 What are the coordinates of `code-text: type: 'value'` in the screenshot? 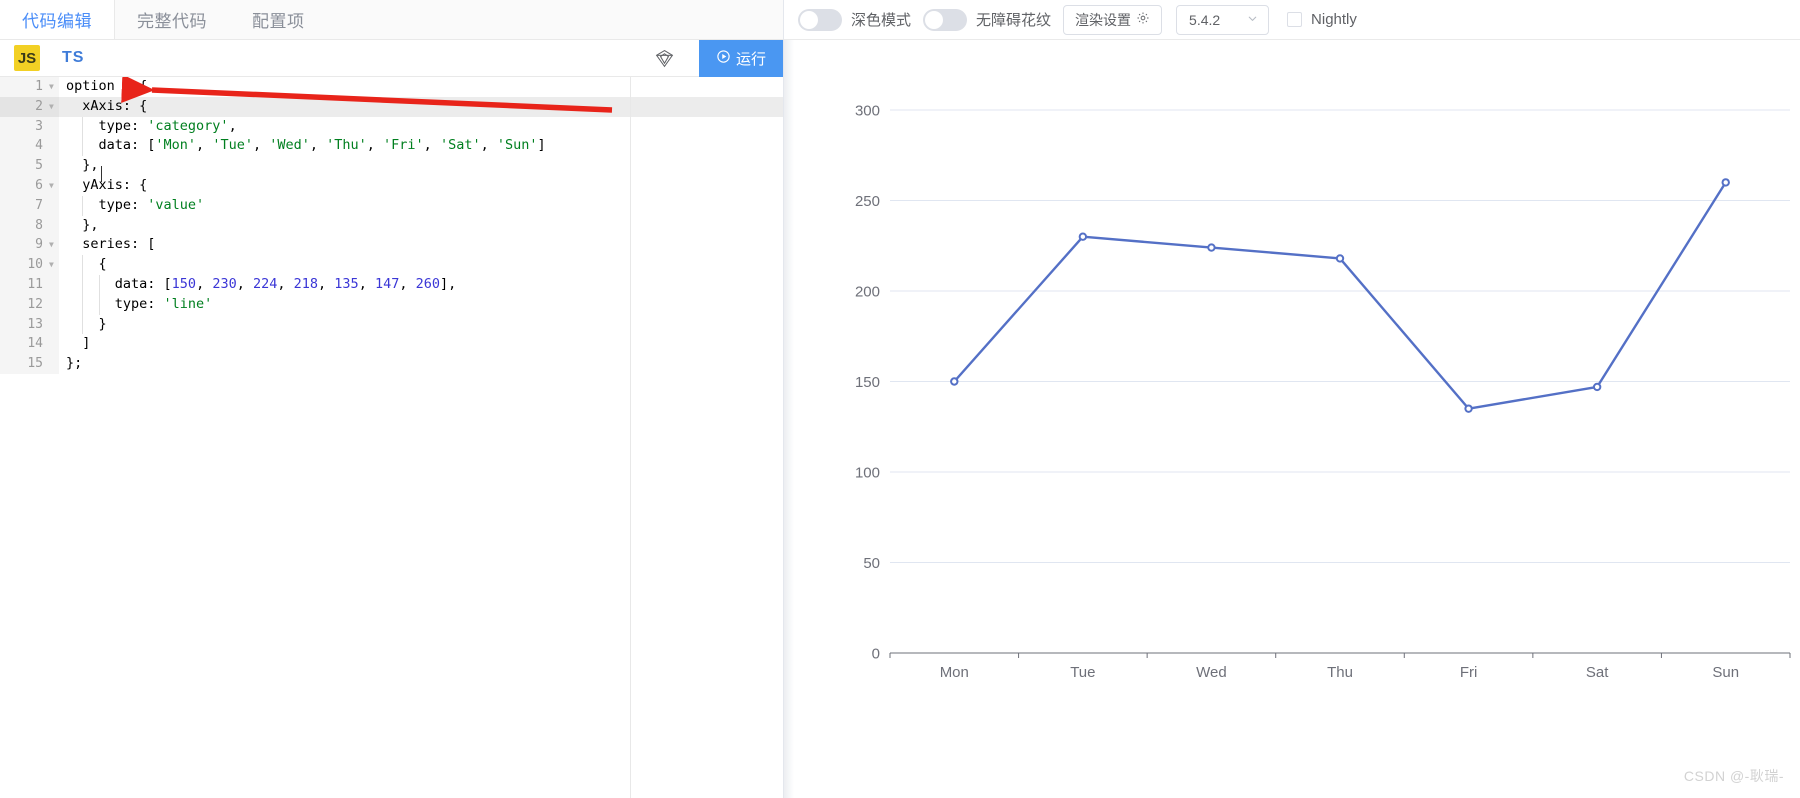 It's located at (421, 205).